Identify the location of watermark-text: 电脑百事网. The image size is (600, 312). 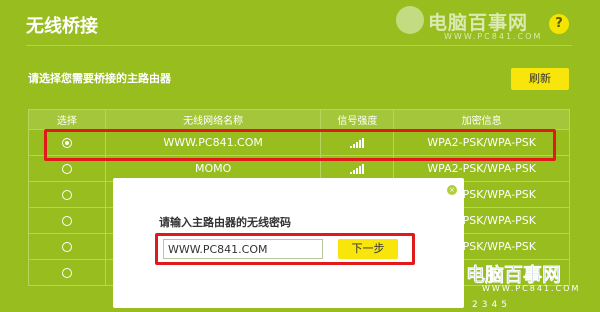
(478, 23).